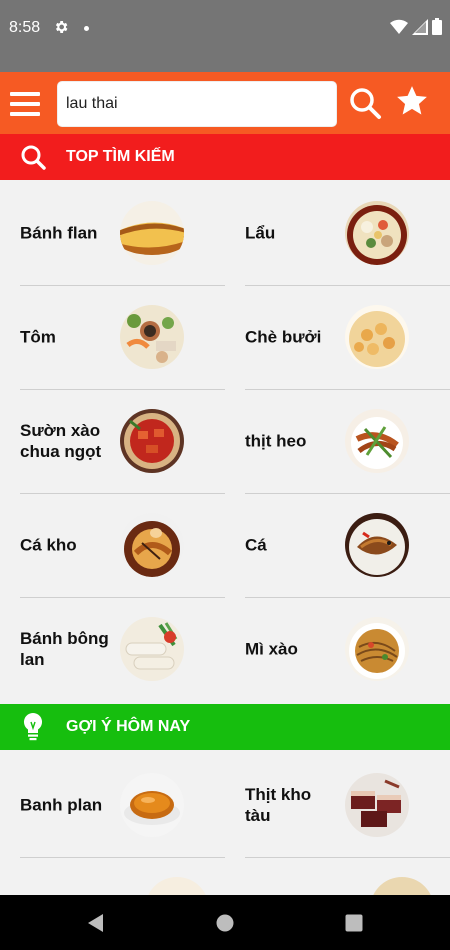 The image size is (450, 950). I want to click on search-field, so click(197, 104).